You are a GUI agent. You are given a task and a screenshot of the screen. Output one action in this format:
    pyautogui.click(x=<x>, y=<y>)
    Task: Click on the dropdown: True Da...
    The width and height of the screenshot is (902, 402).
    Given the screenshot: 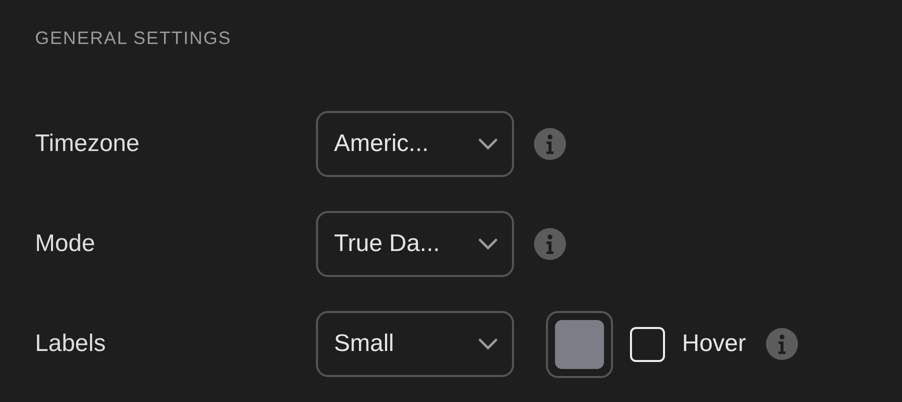 What is the action you would take?
    pyautogui.click(x=415, y=244)
    